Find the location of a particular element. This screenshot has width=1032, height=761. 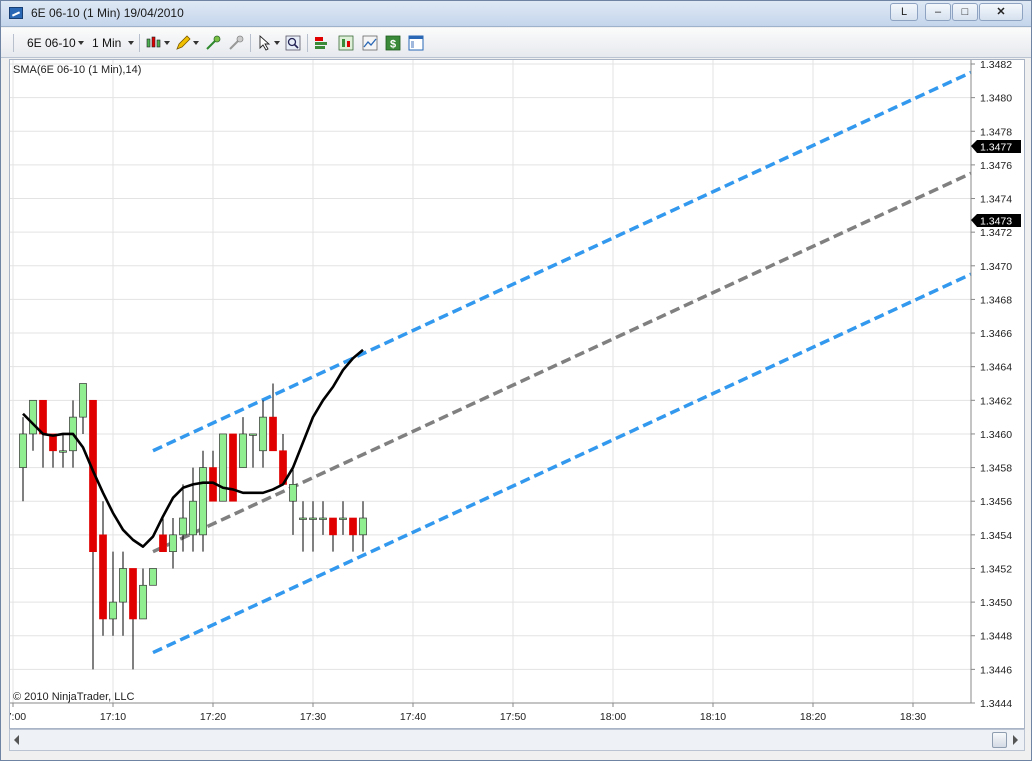

price-tick-label: 1.3454 is located at coordinates (996, 536).